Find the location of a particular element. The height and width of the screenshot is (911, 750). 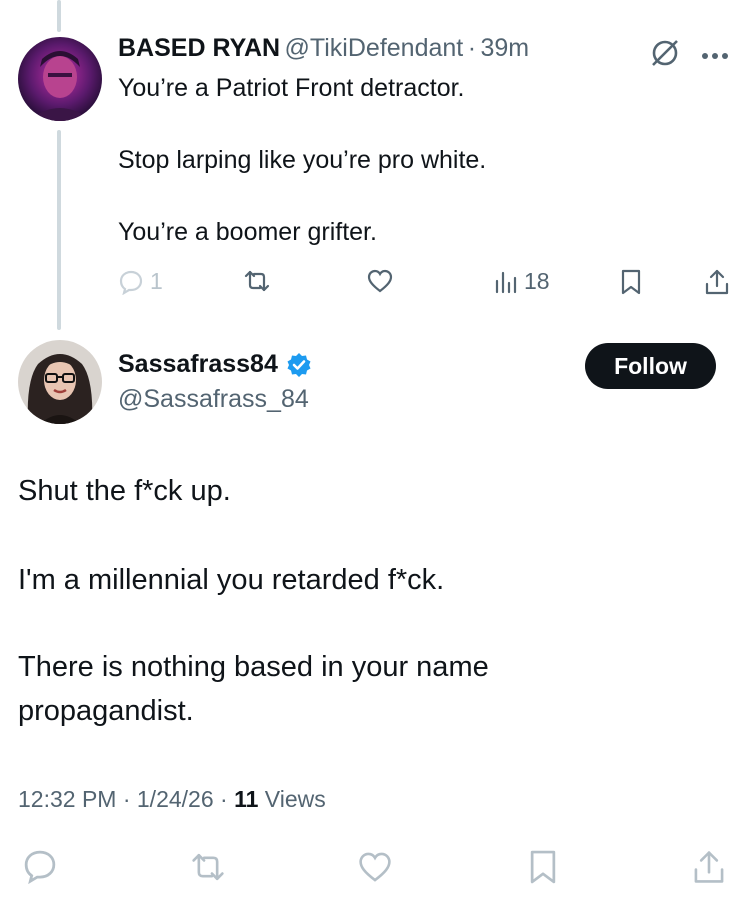

timestamp: 12:32 PM · 1/24/26 · is located at coordinates (123, 799).